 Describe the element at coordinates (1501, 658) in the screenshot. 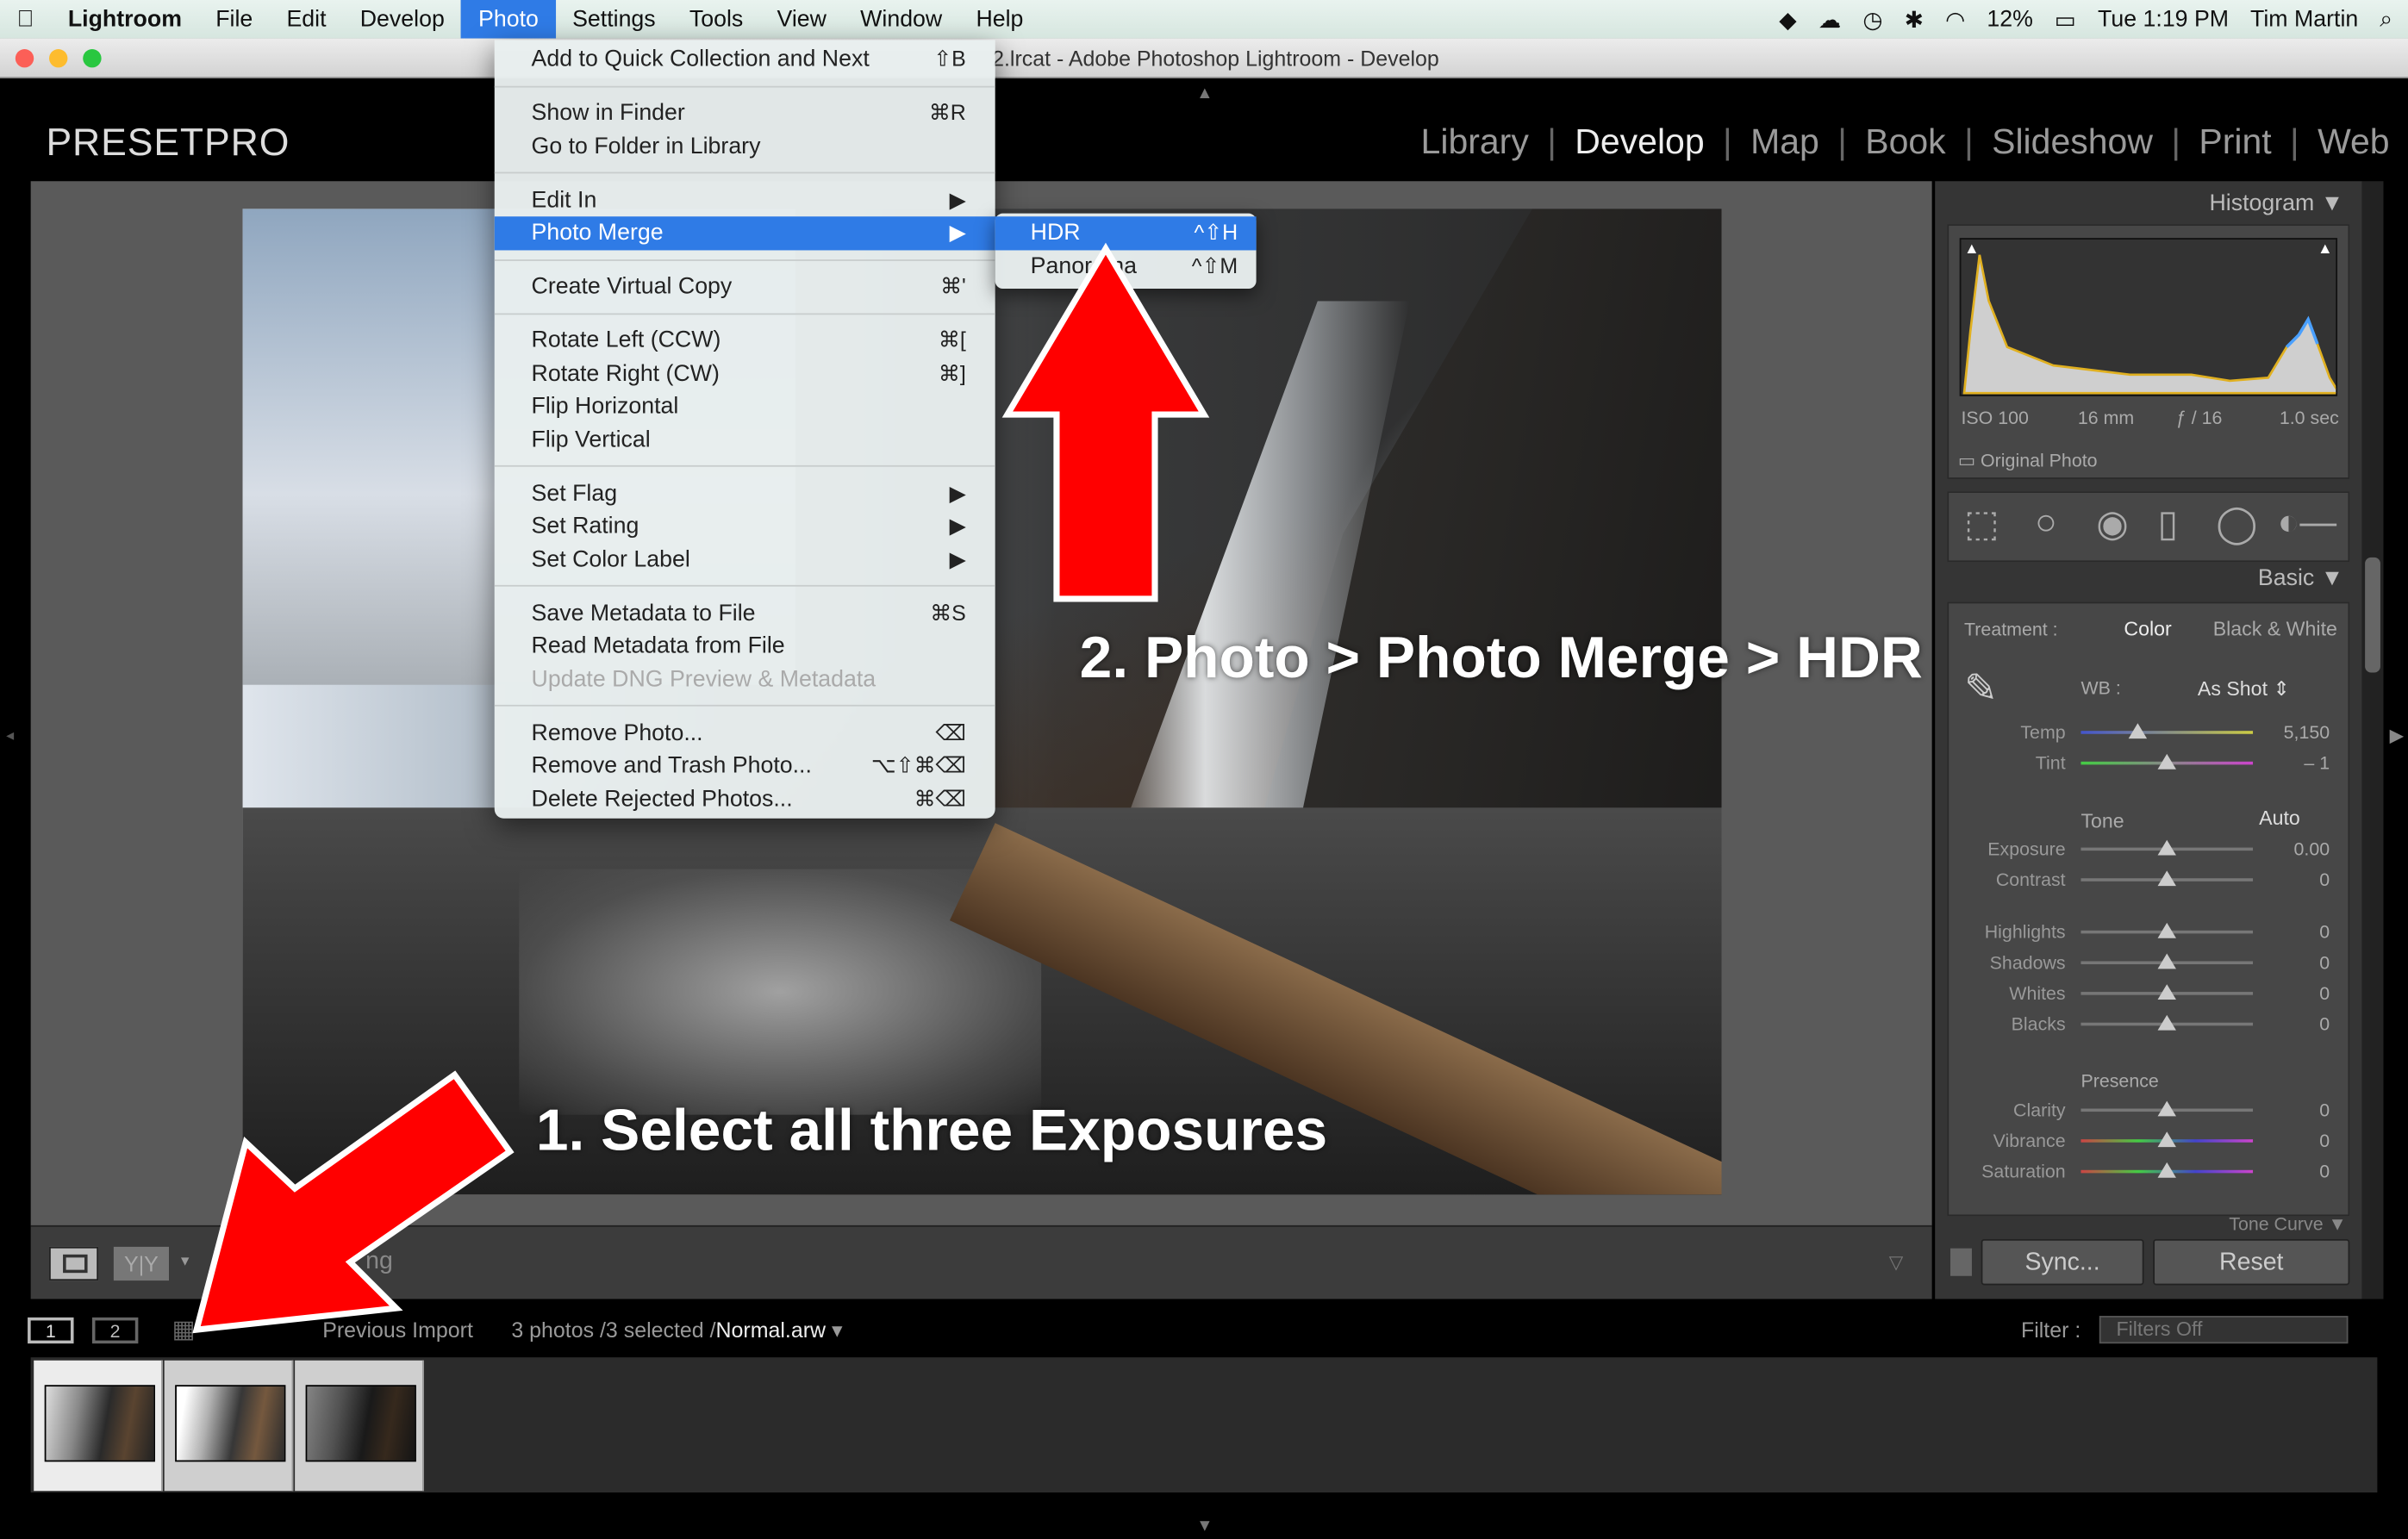

I see `step2-annotation: 2. Photo > Photo Merge > HDR` at that location.